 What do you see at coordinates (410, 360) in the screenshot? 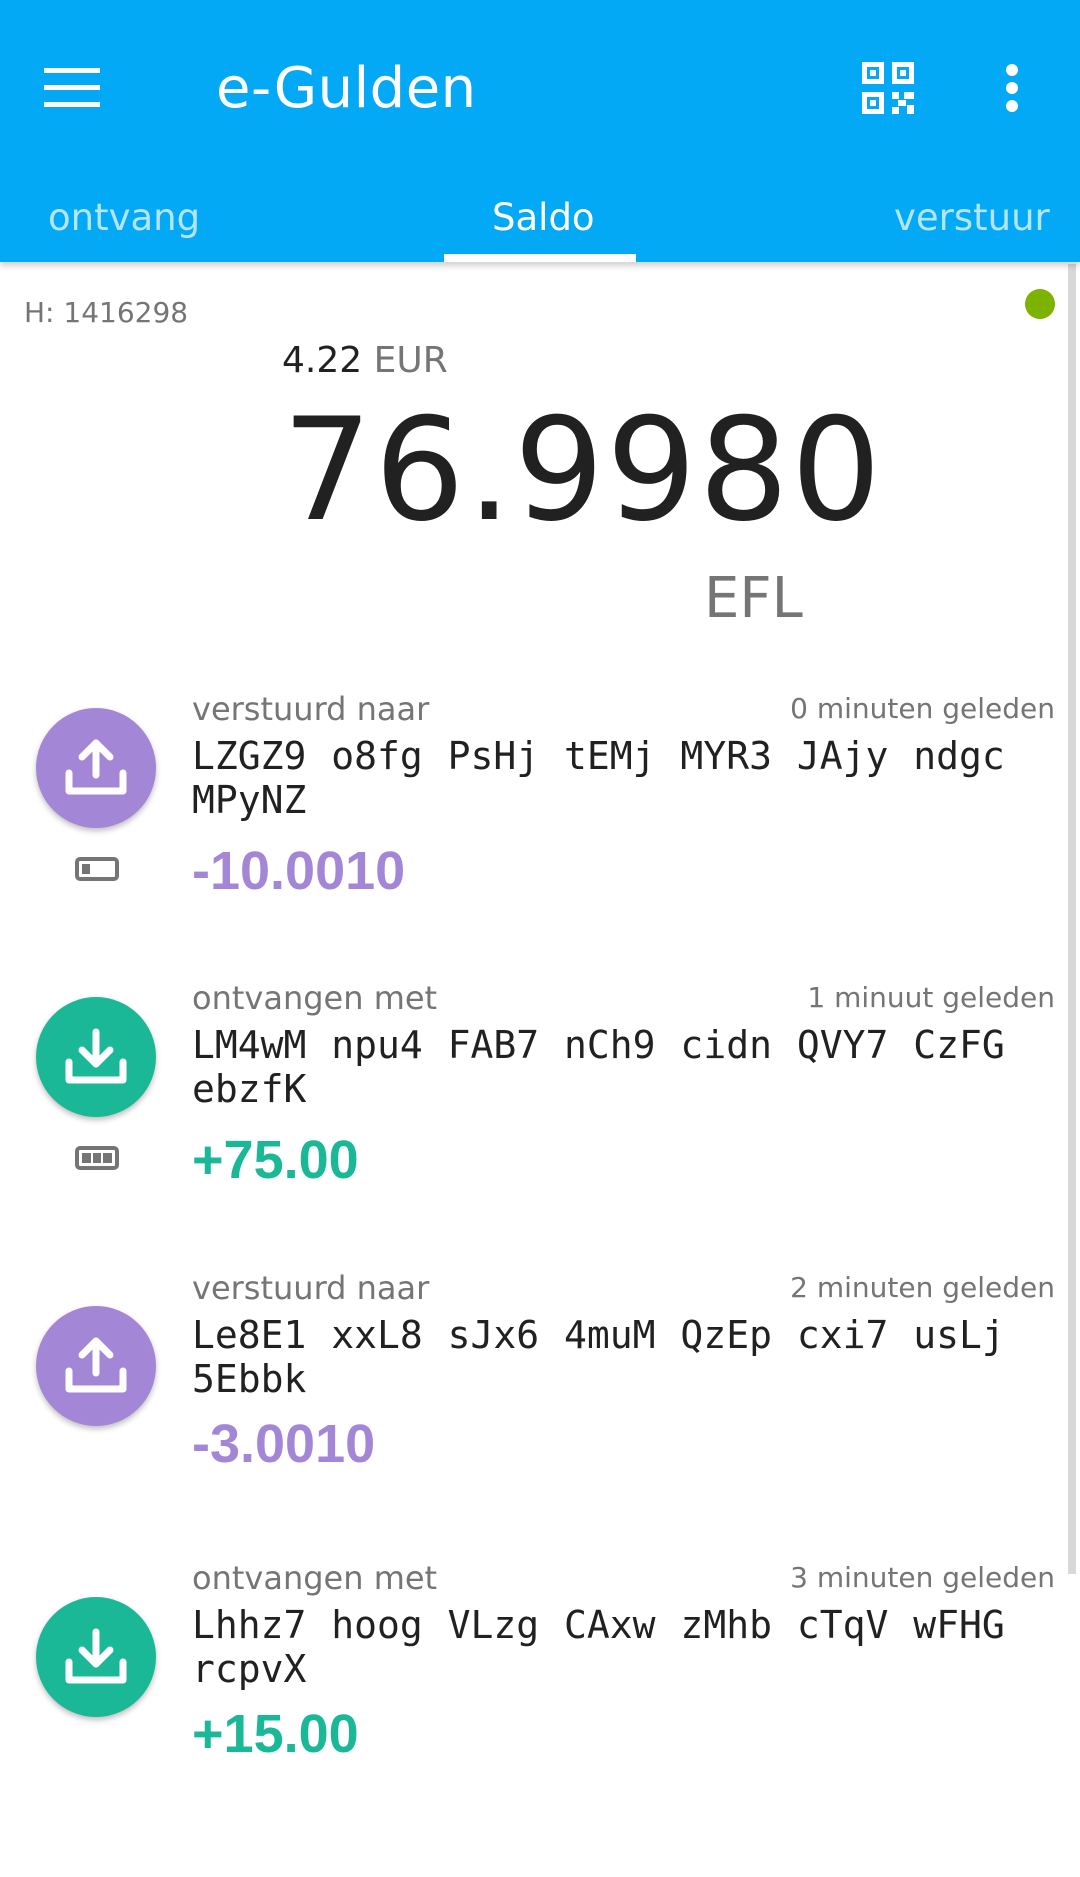
I see `fiat-currency: EUR` at bounding box center [410, 360].